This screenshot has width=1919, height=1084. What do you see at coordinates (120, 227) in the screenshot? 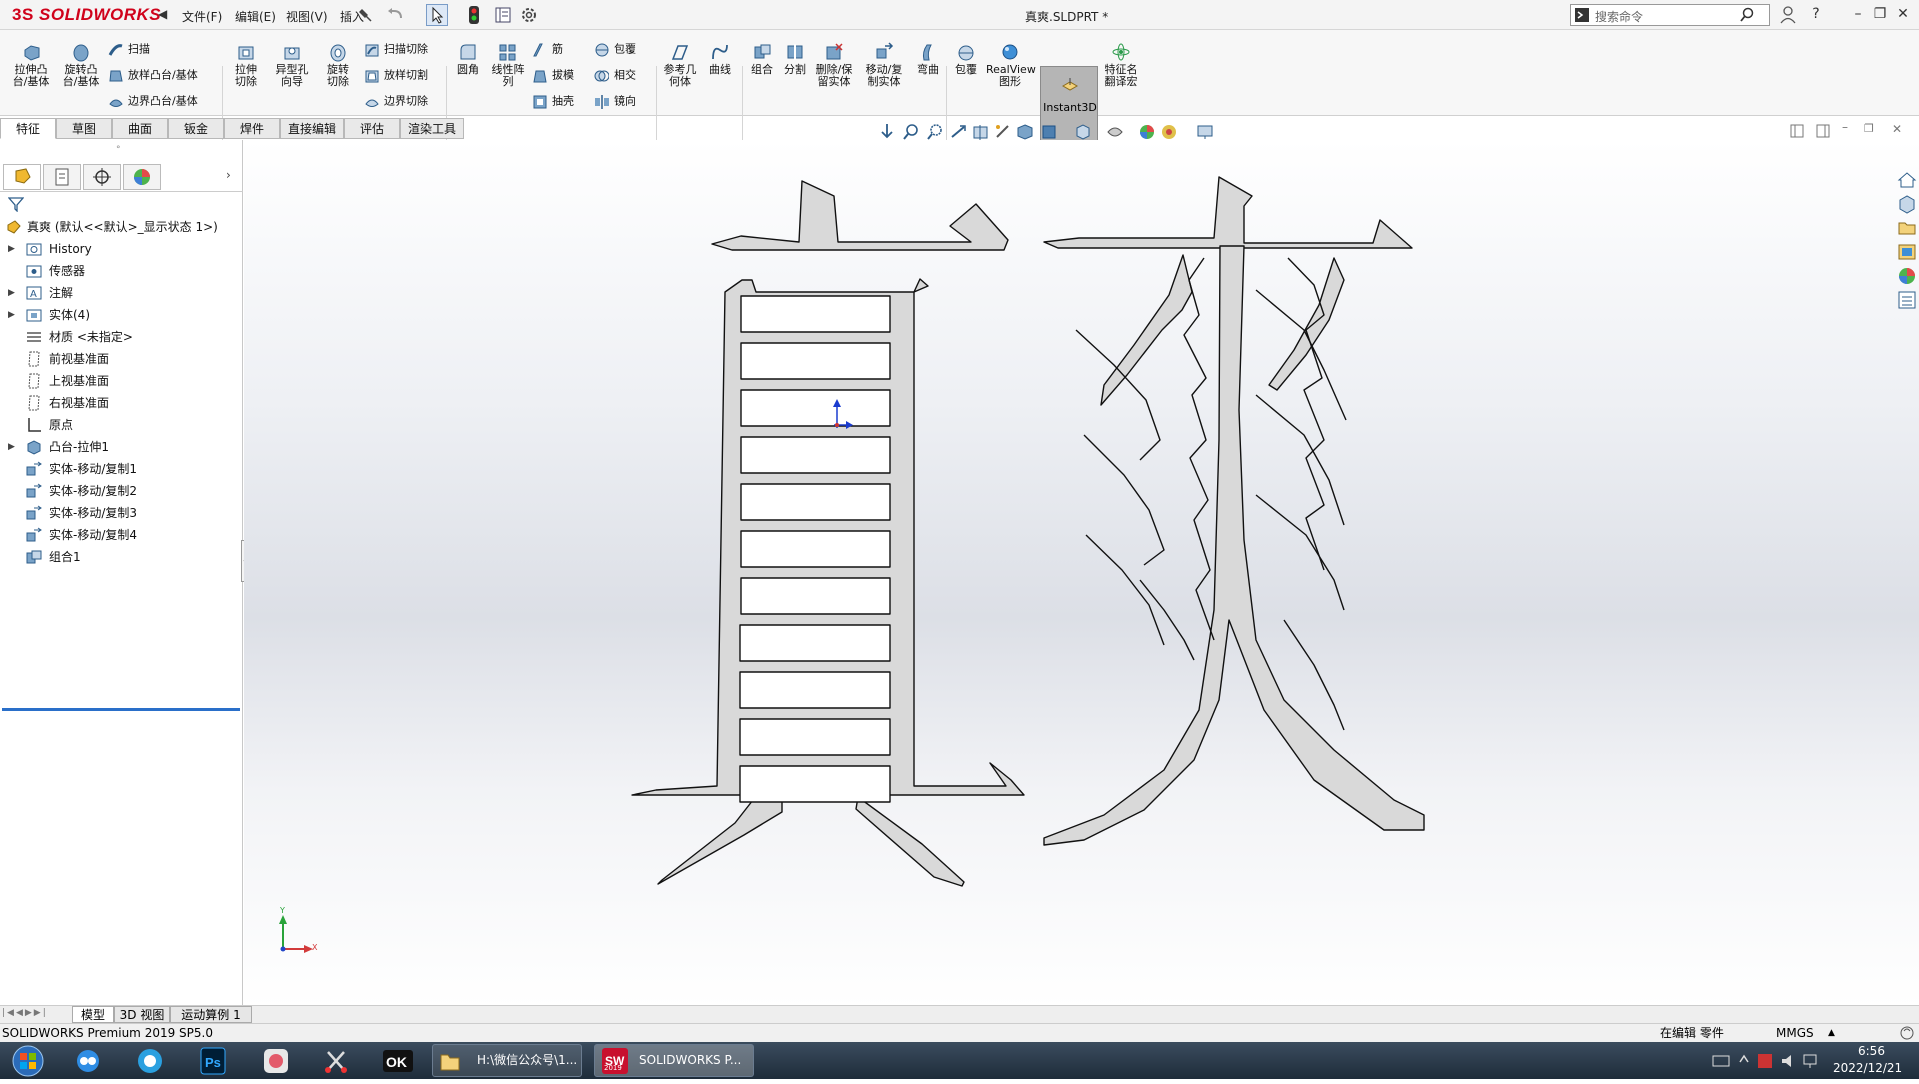
I see `tree-root-part: 真爽 (默认<<默认>_显示状态 1>)` at bounding box center [120, 227].